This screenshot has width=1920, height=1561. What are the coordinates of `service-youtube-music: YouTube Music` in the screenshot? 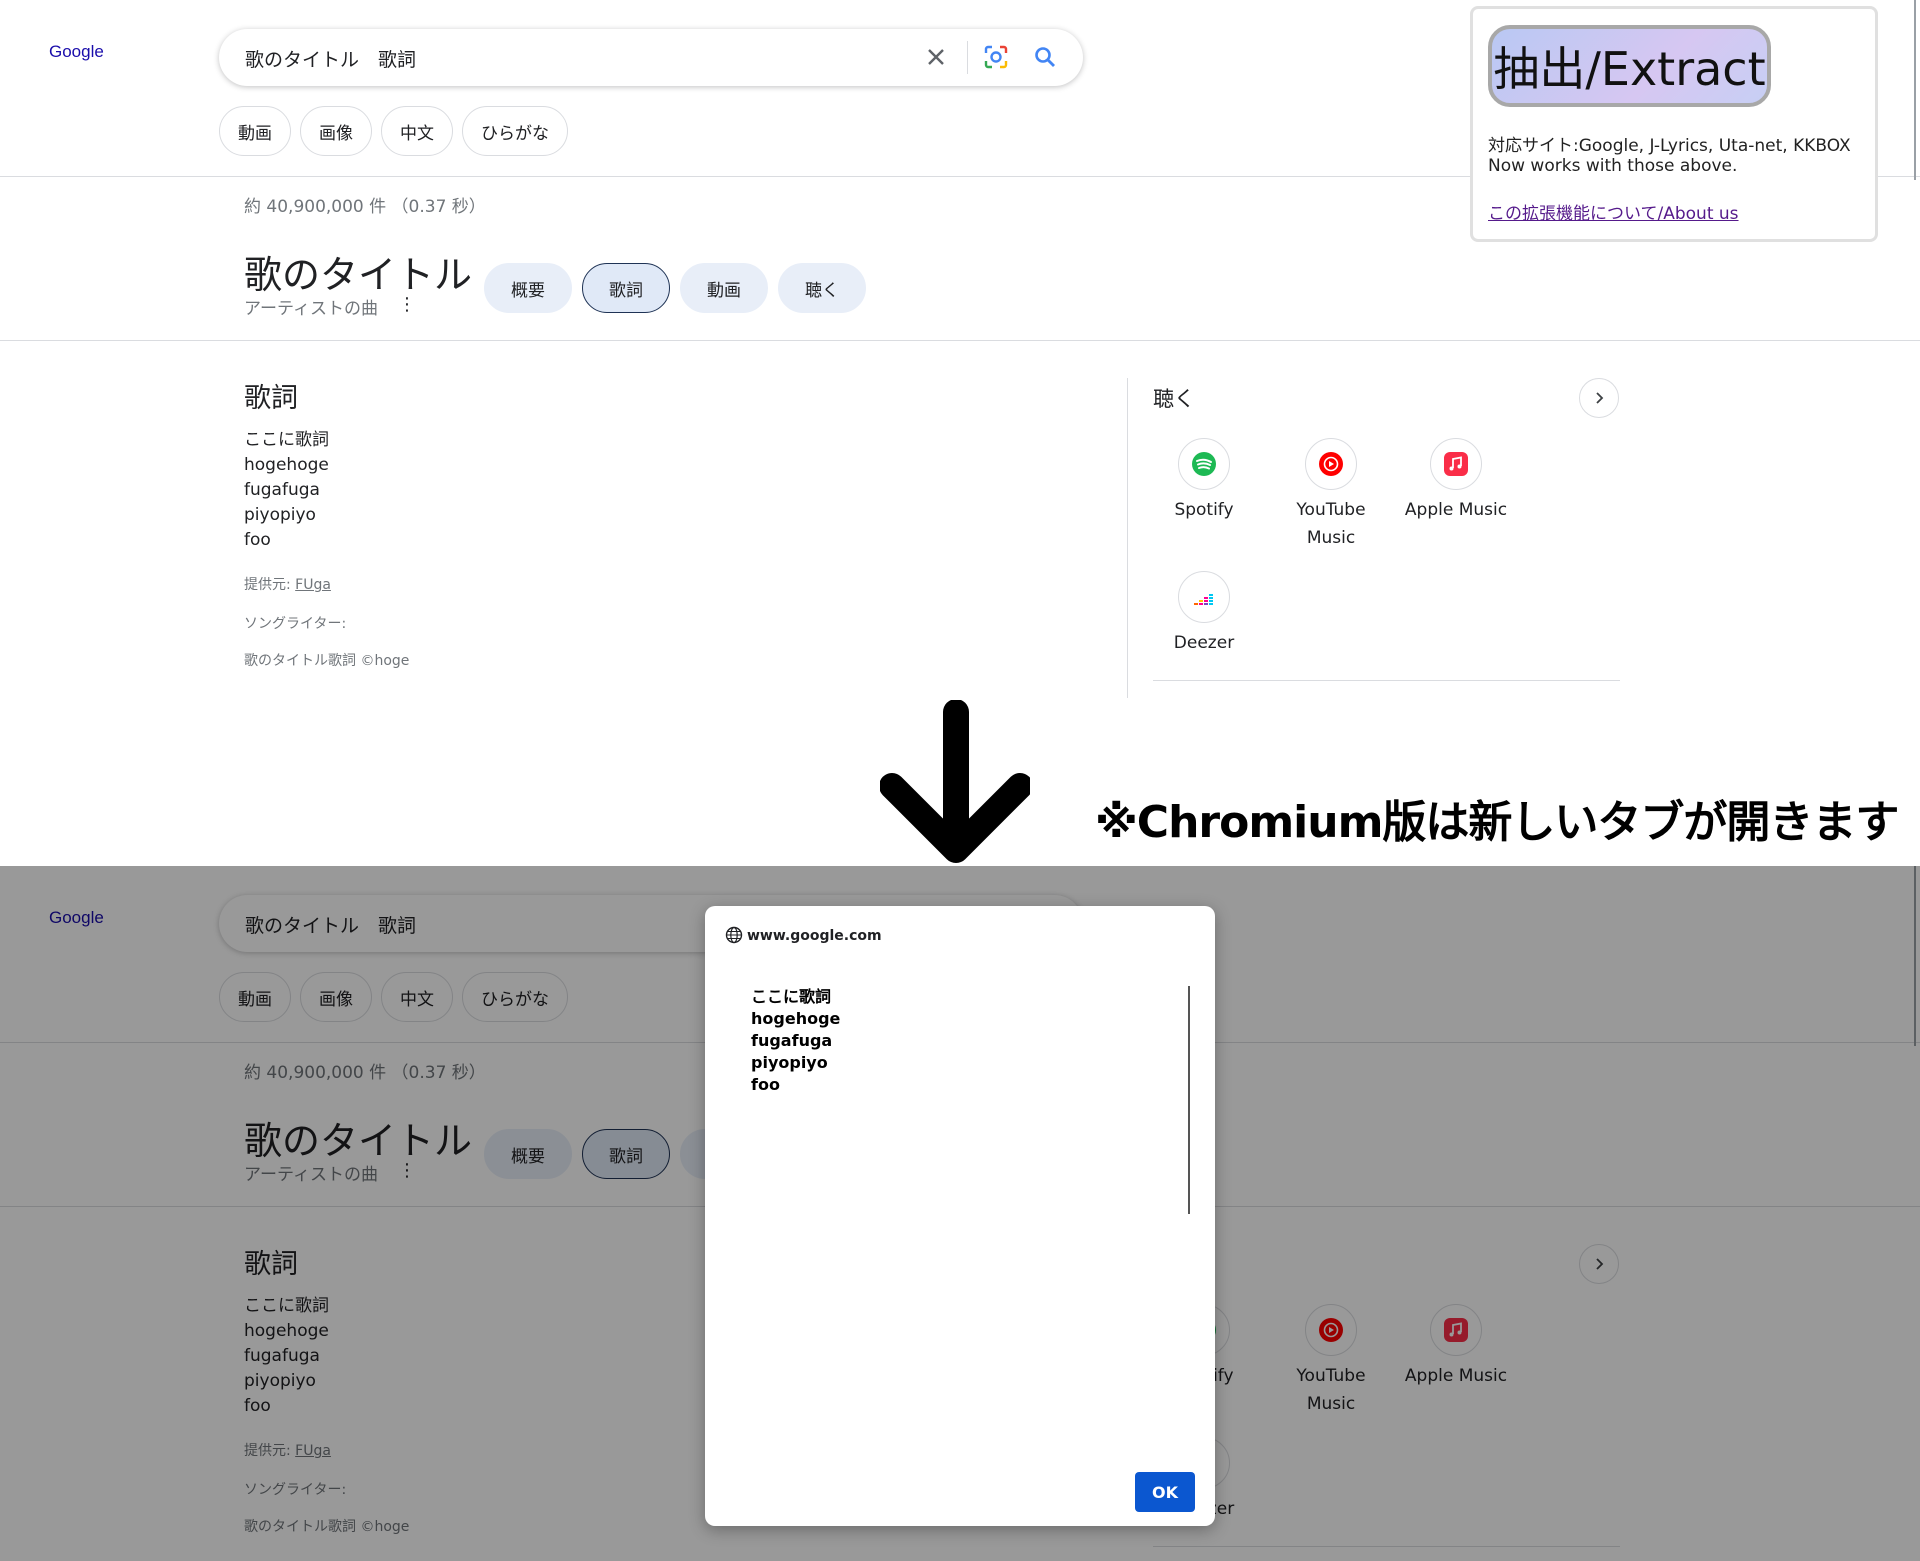 It's located at (1331, 495).